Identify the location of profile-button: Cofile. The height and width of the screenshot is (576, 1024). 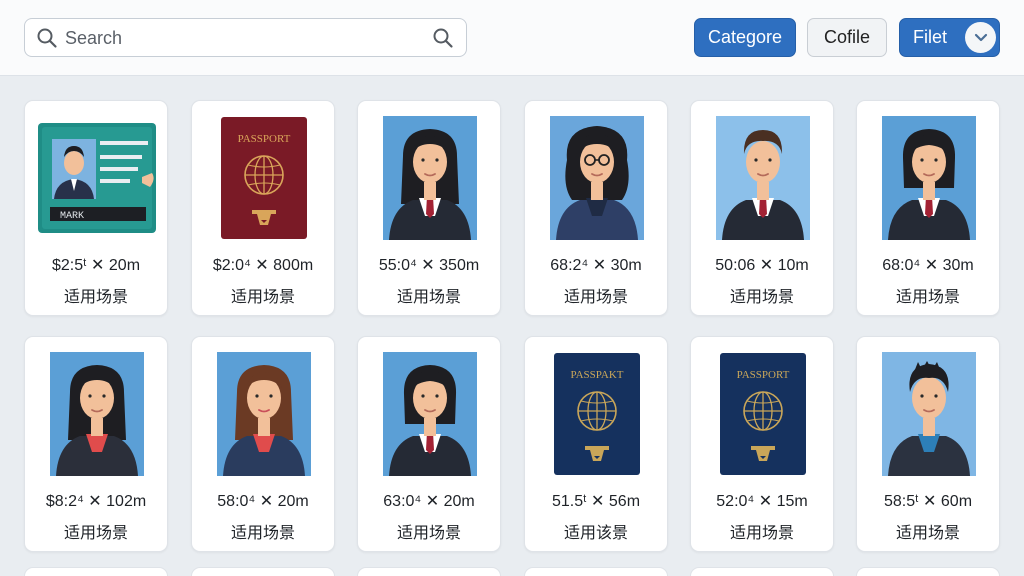
(847, 37).